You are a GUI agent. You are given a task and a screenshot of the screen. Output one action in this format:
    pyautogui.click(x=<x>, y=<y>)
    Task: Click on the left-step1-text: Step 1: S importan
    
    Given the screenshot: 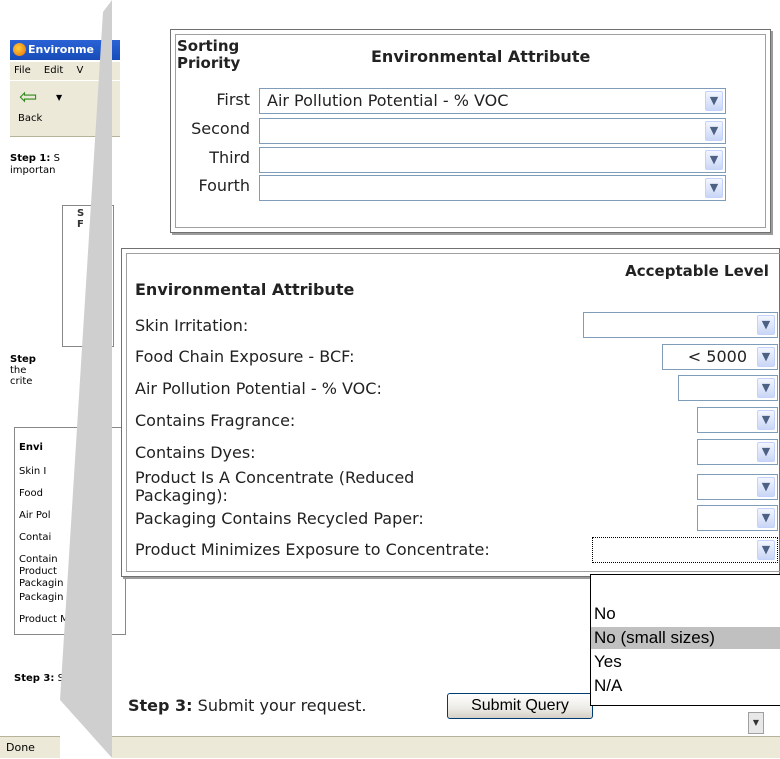 What is the action you would take?
    pyautogui.click(x=64, y=165)
    